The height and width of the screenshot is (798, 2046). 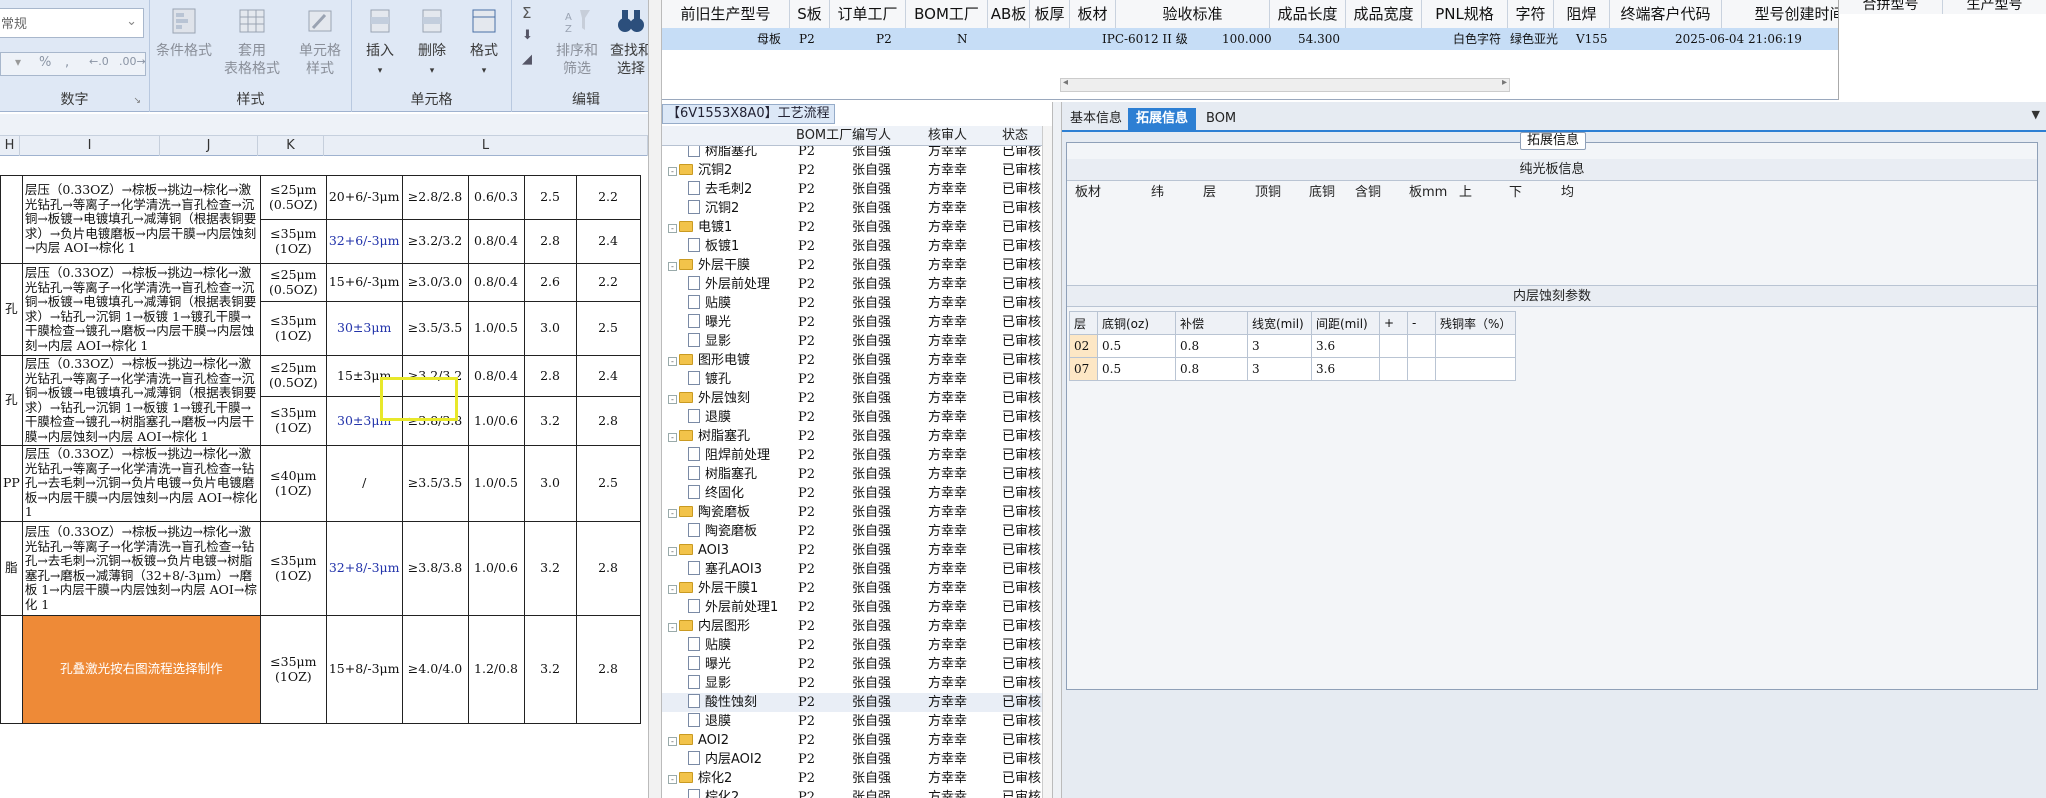 What do you see at coordinates (364, 197) in the screenshot?
I see `value-cell: 20+6/-3μm` at bounding box center [364, 197].